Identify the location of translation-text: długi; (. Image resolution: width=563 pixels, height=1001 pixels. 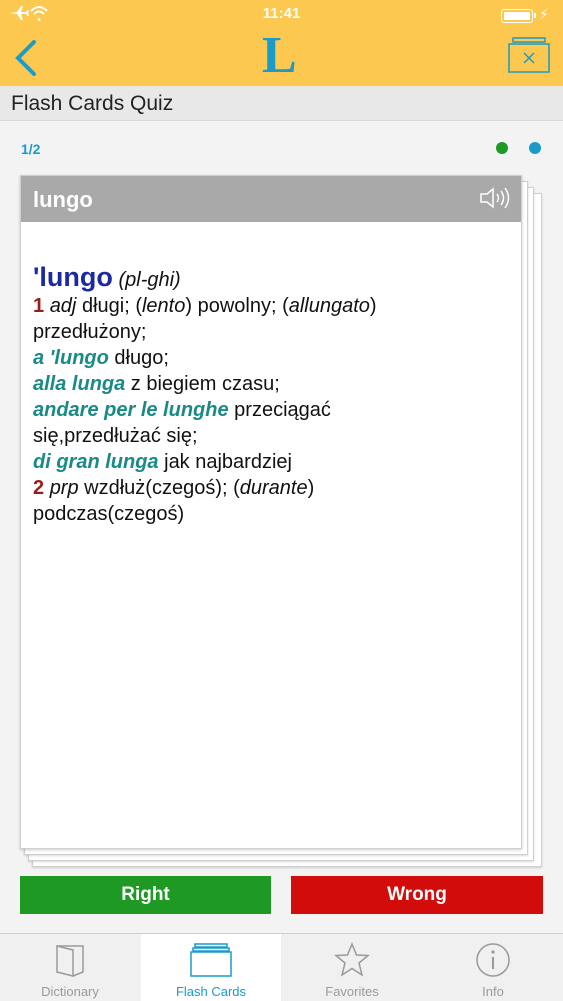
(111, 306).